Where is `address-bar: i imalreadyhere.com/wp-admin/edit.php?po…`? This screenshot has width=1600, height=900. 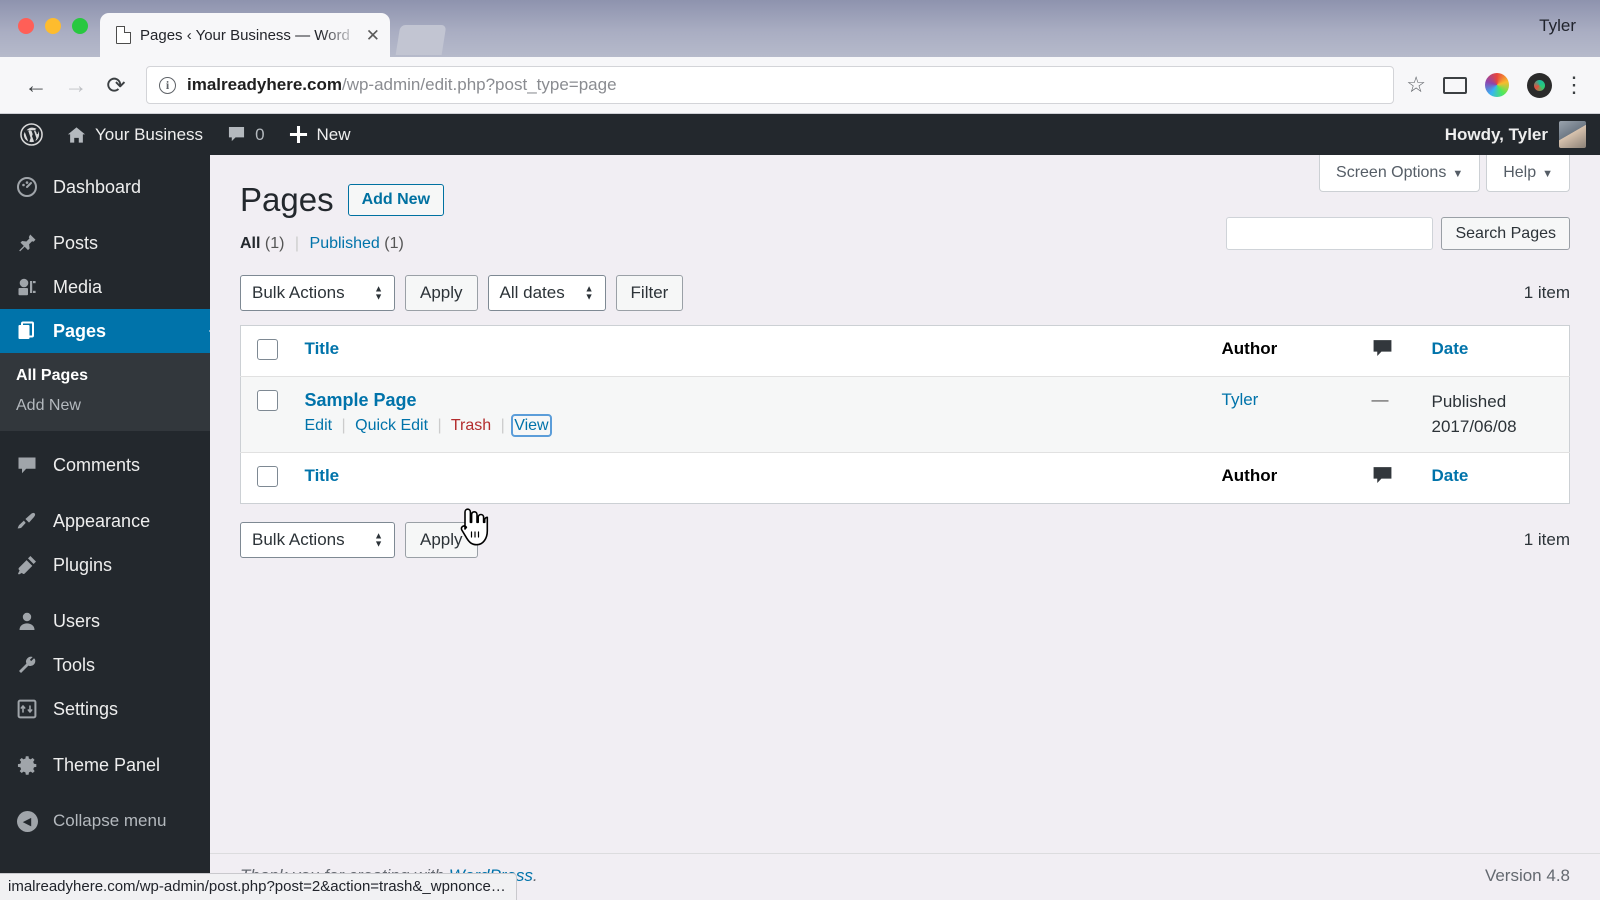 address-bar: i imalreadyhere.com/wp-admin/edit.php?po… is located at coordinates (770, 85).